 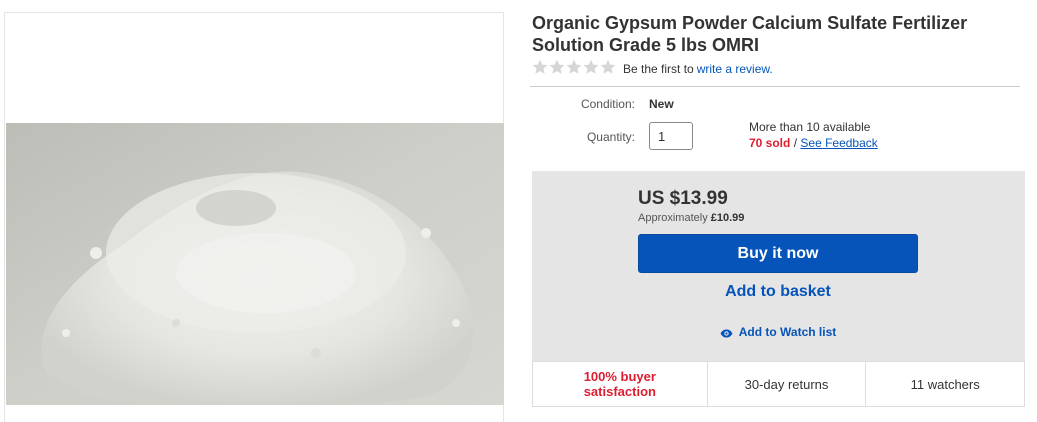 I want to click on condition-value: New, so click(x=661, y=104).